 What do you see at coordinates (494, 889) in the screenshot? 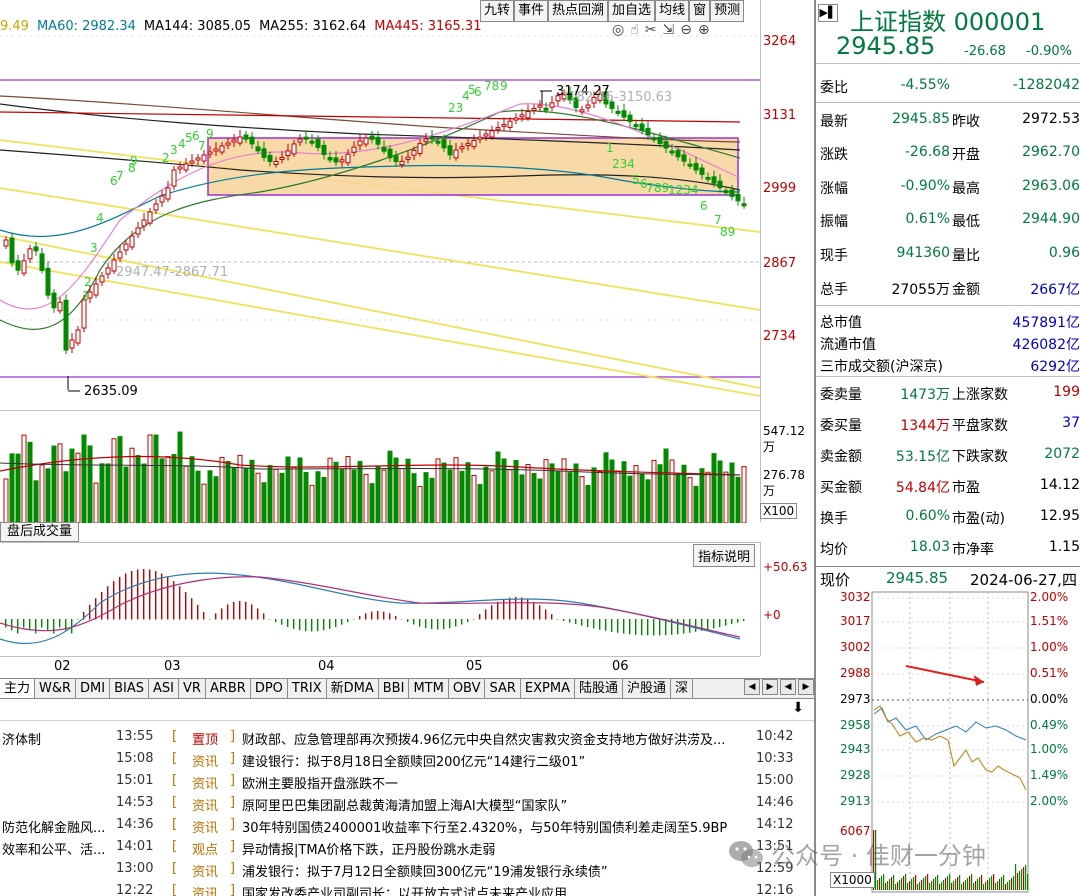
I see `news-title: 国家发改委产业司副司长：以开放方式试点未来产业应用` at bounding box center [494, 889].